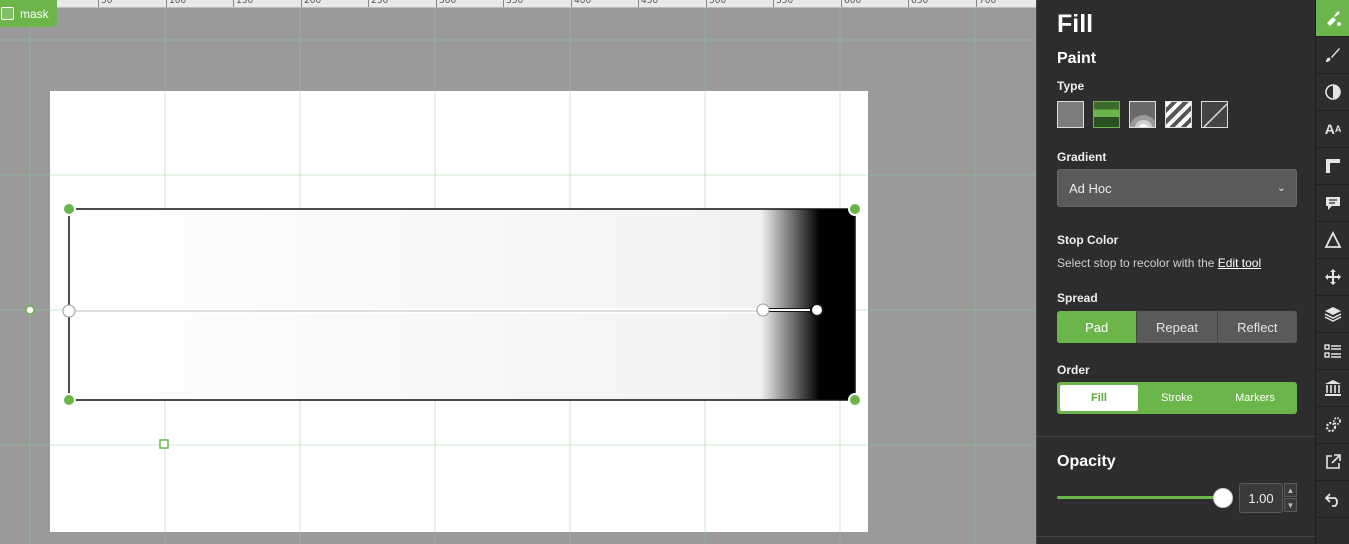  What do you see at coordinates (1332, 277) in the screenshot?
I see `move-icon` at bounding box center [1332, 277].